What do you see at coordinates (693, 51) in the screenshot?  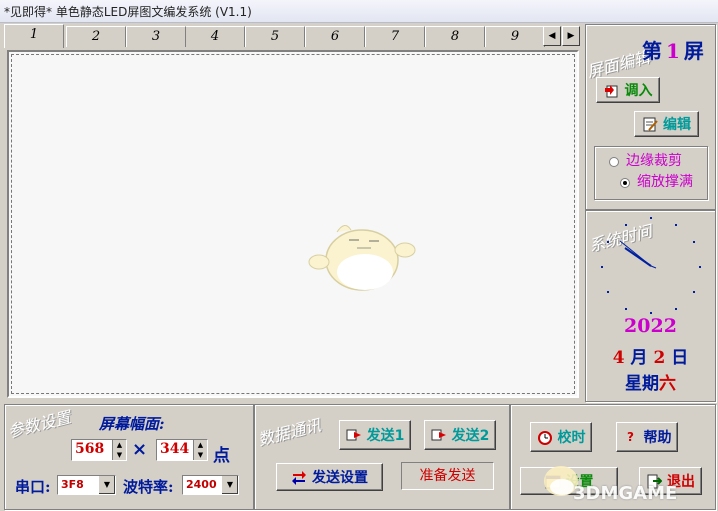 I see `screen-suffix: 屏` at bounding box center [693, 51].